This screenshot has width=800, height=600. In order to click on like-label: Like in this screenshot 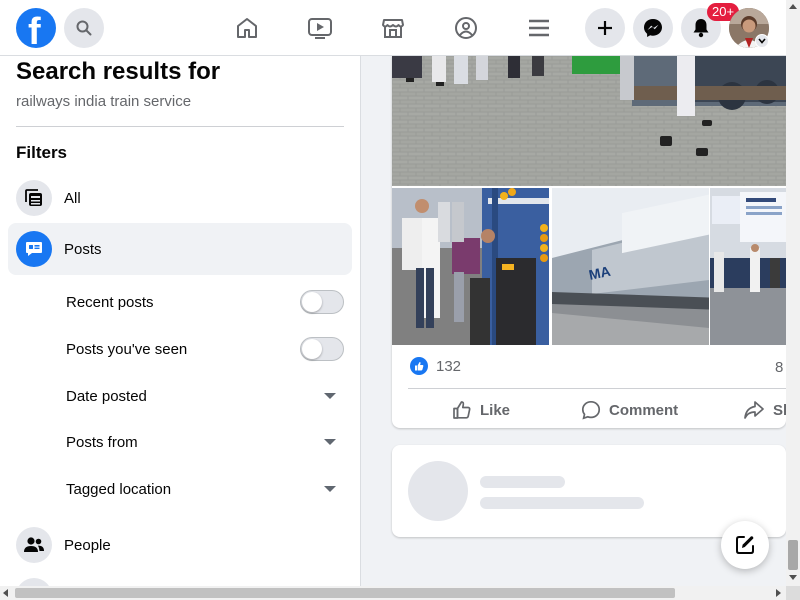, I will do `click(495, 410)`.